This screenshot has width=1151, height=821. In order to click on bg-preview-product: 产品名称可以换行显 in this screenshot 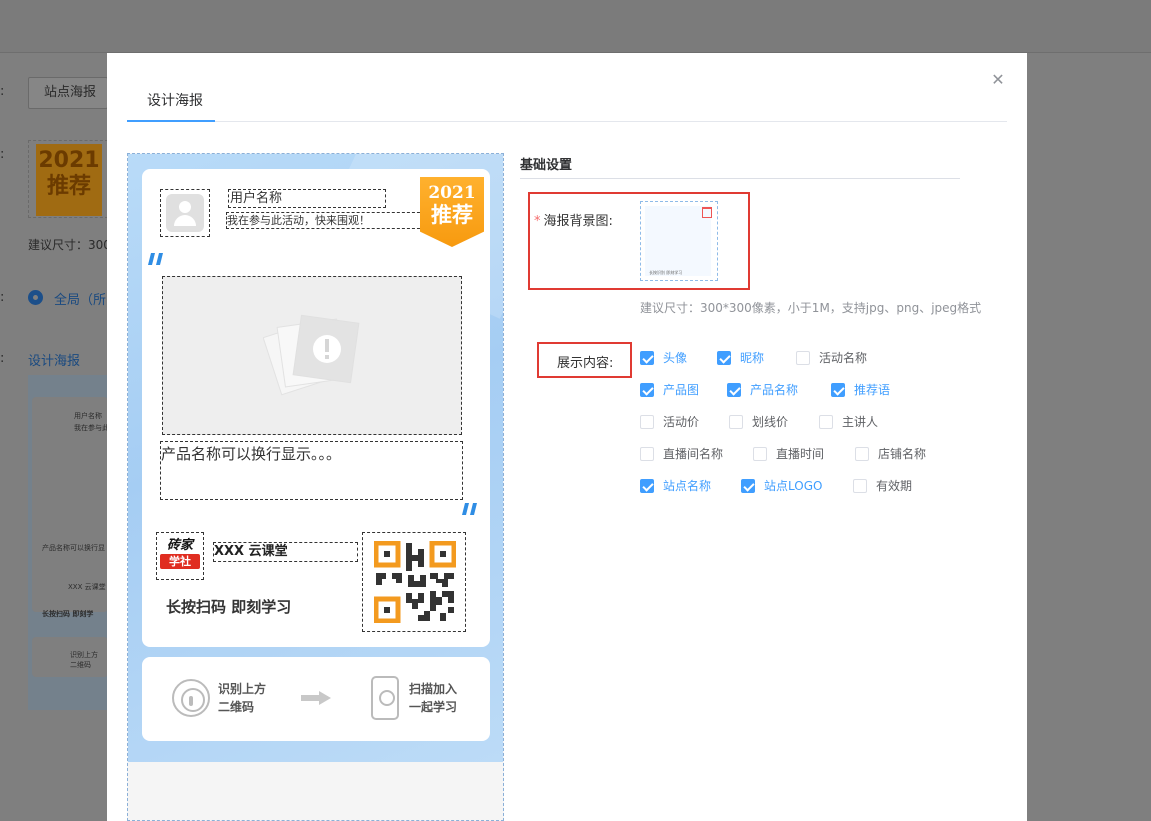, I will do `click(73, 548)`.